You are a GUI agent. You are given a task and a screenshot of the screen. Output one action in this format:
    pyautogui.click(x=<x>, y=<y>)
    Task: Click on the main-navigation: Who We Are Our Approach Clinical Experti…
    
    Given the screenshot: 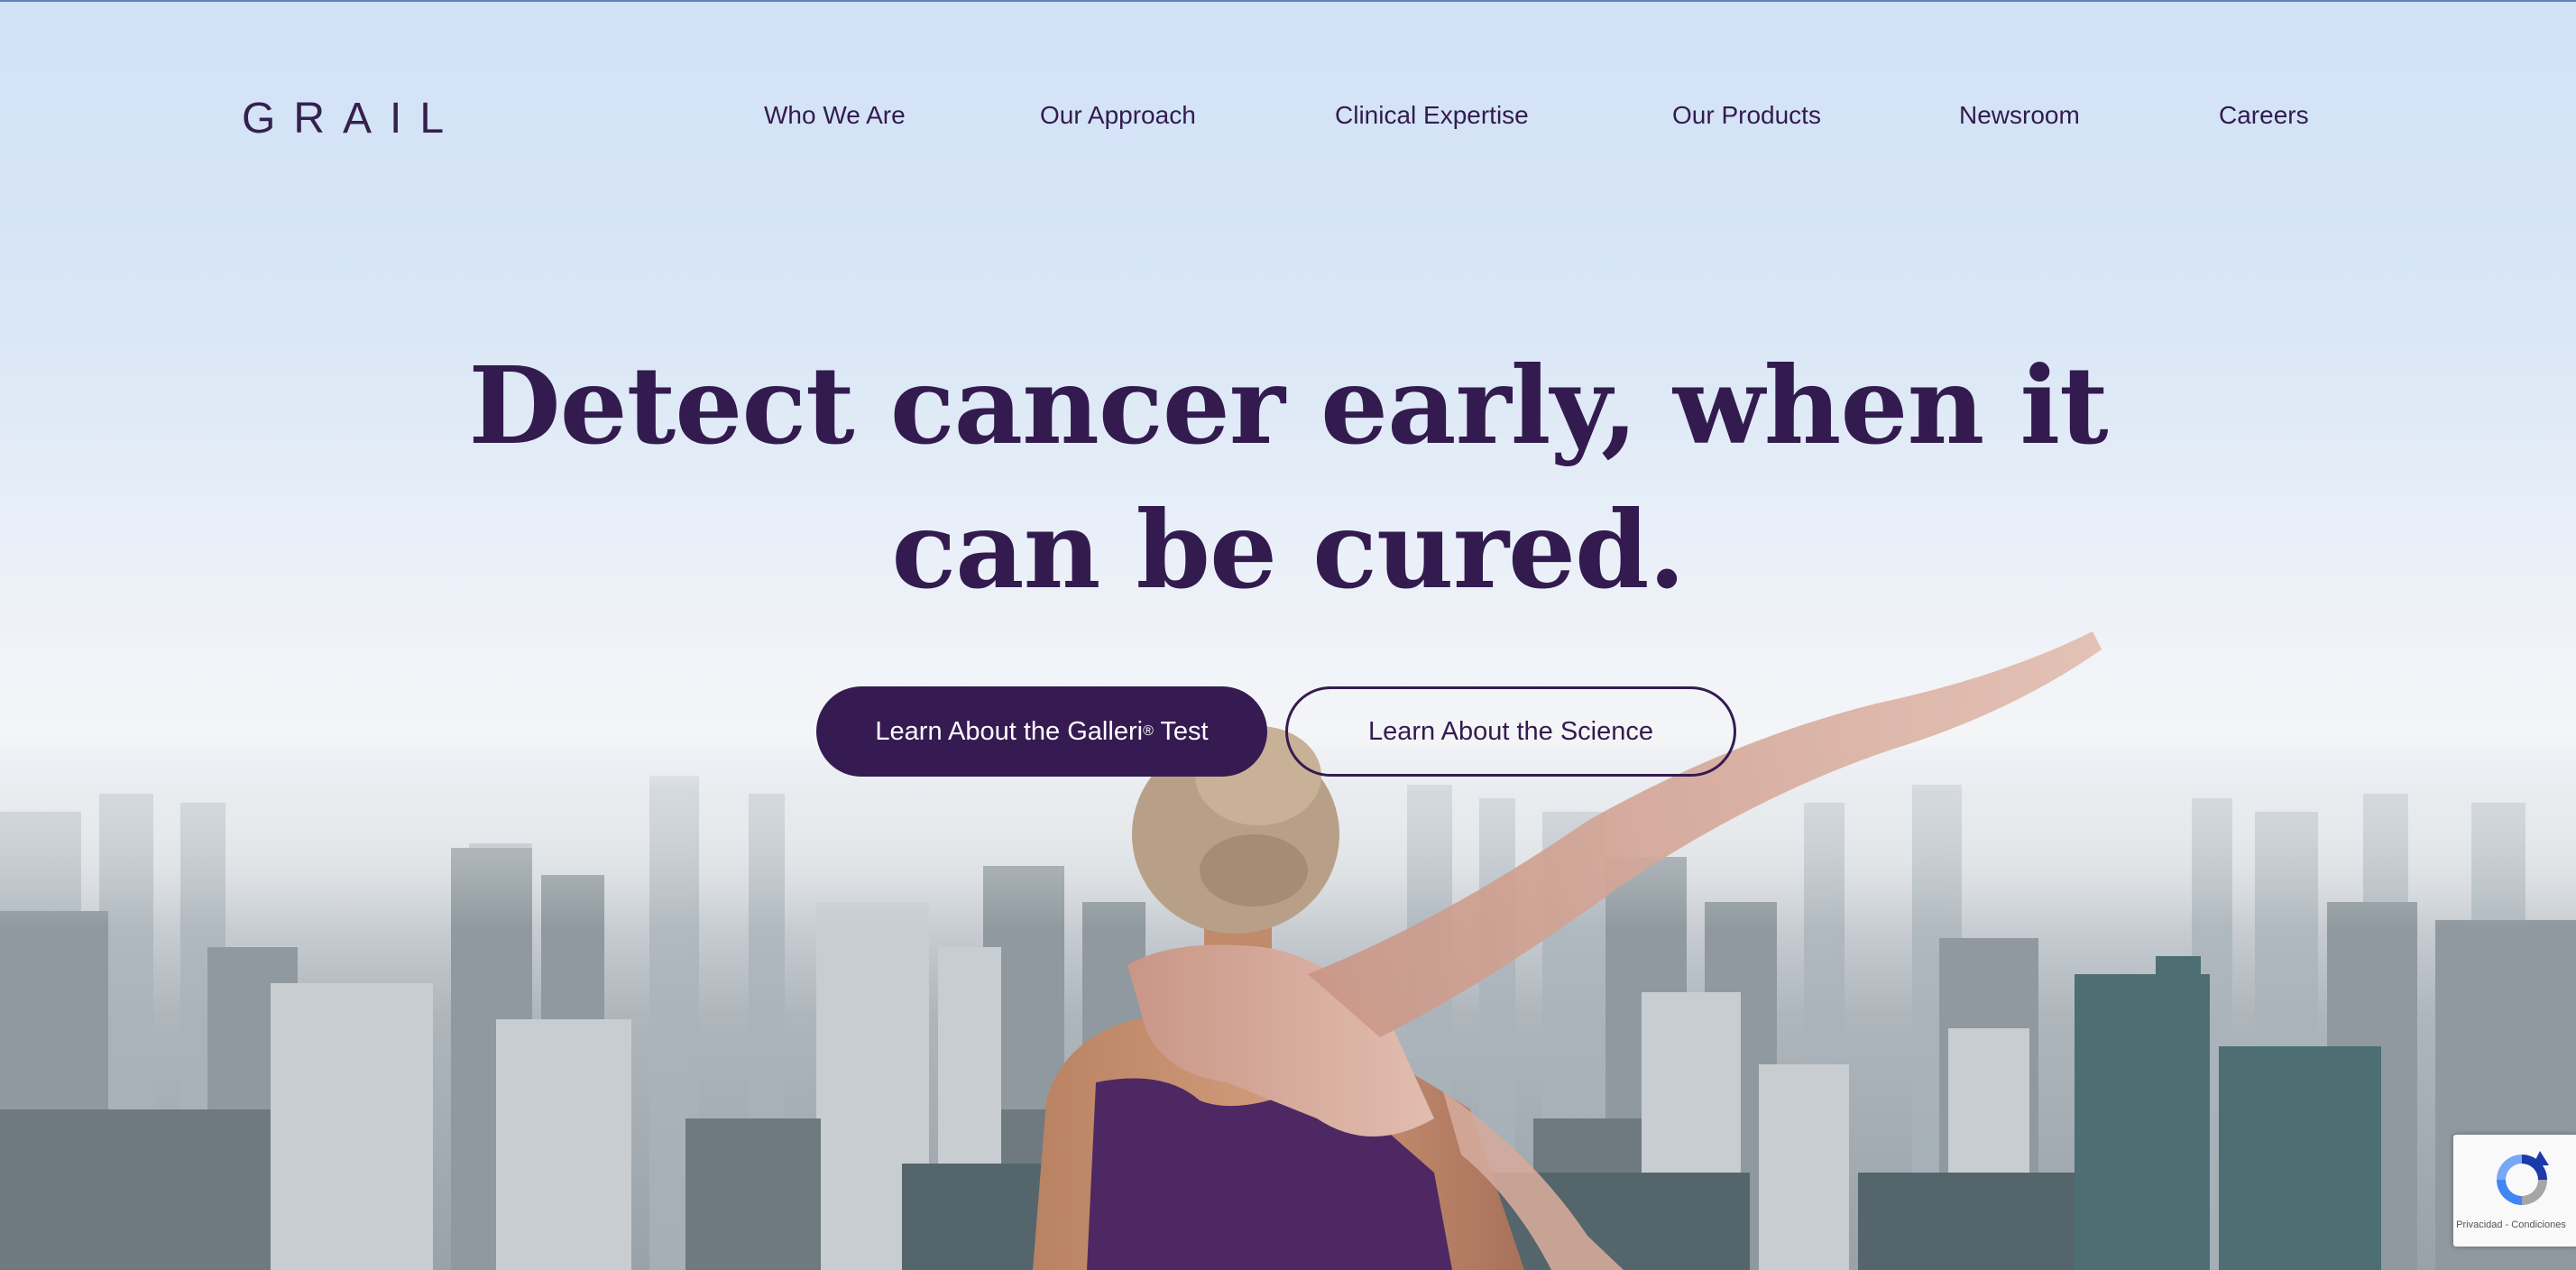 What is the action you would take?
    pyautogui.click(x=1288, y=119)
    